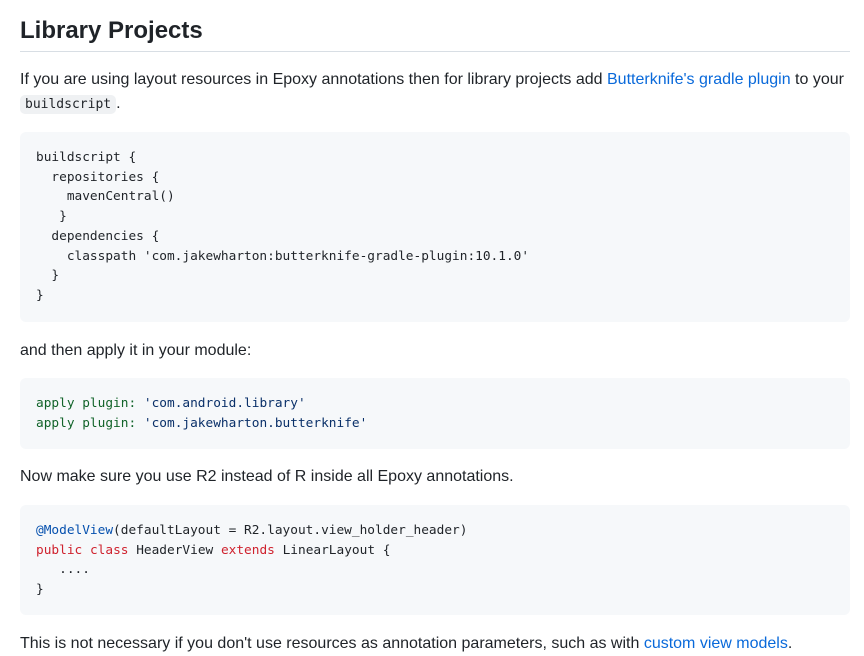  I want to click on code-line: repositories {, so click(98, 177).